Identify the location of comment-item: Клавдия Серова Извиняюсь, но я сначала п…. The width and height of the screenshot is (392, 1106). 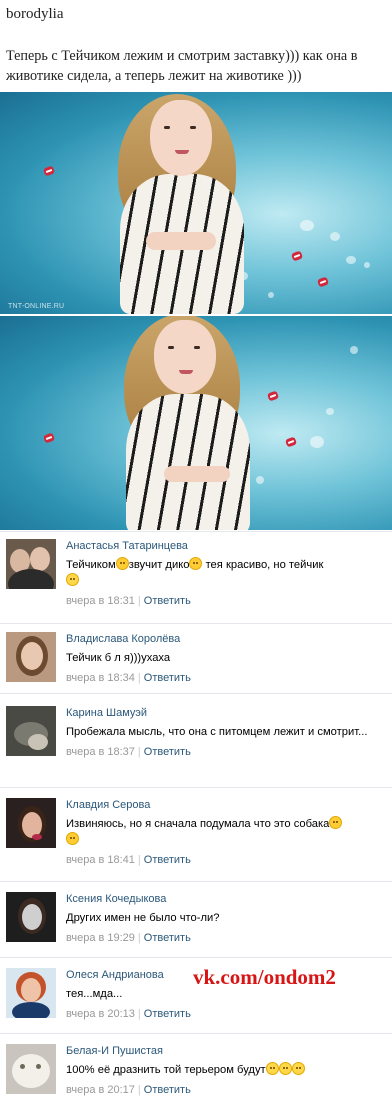
(196, 833).